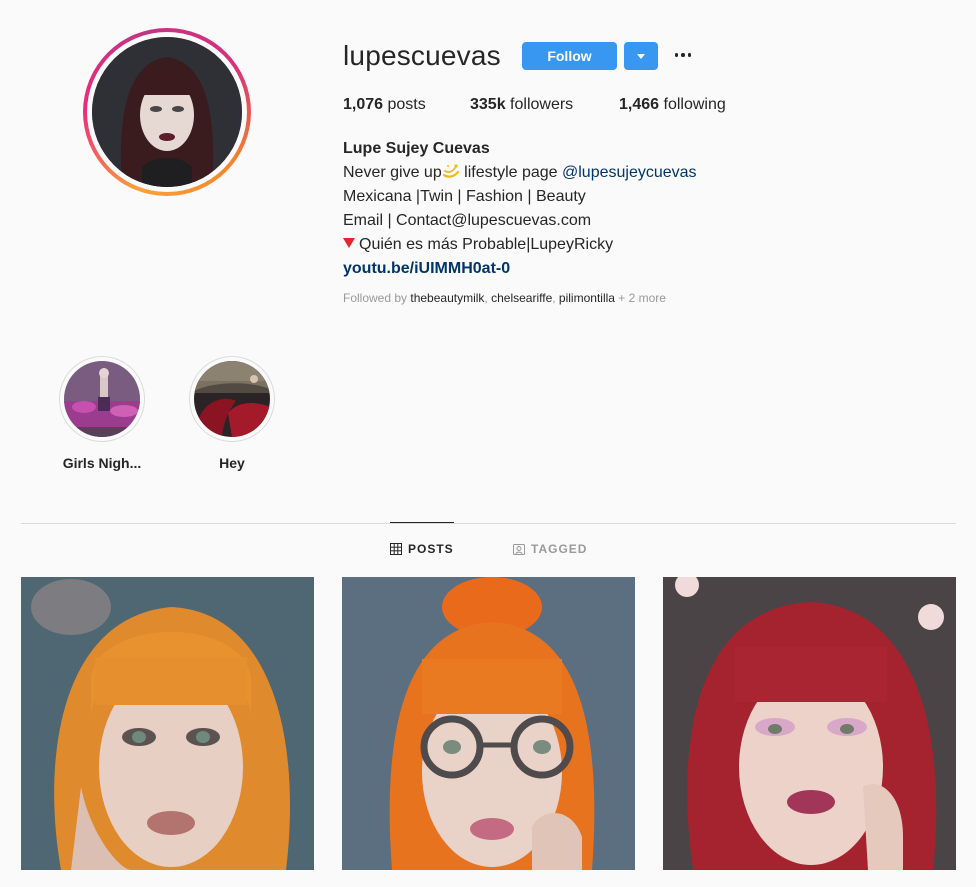  I want to click on suggestions-dropdown-button, so click(641, 56).